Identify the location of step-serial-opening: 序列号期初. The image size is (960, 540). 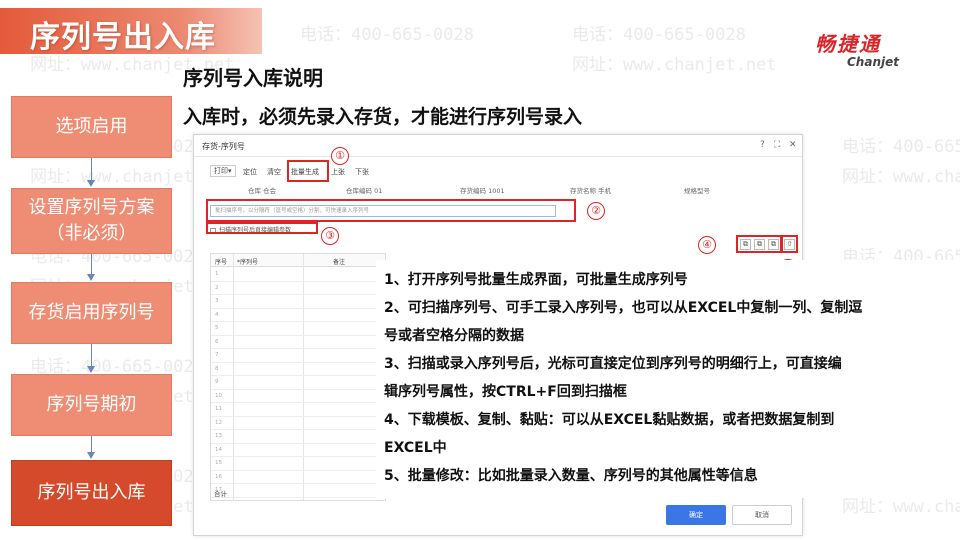
(91, 405).